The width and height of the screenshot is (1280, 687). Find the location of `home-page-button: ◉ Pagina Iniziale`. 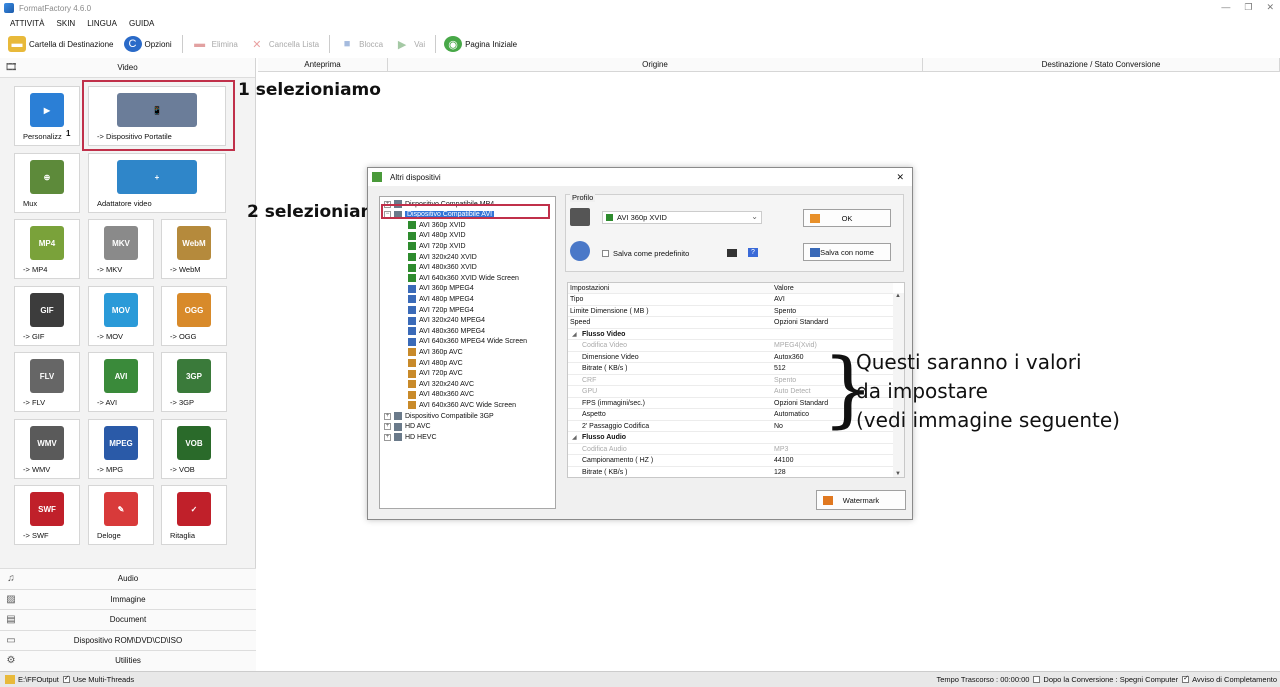

home-page-button: ◉ Pagina Iniziale is located at coordinates (480, 44).